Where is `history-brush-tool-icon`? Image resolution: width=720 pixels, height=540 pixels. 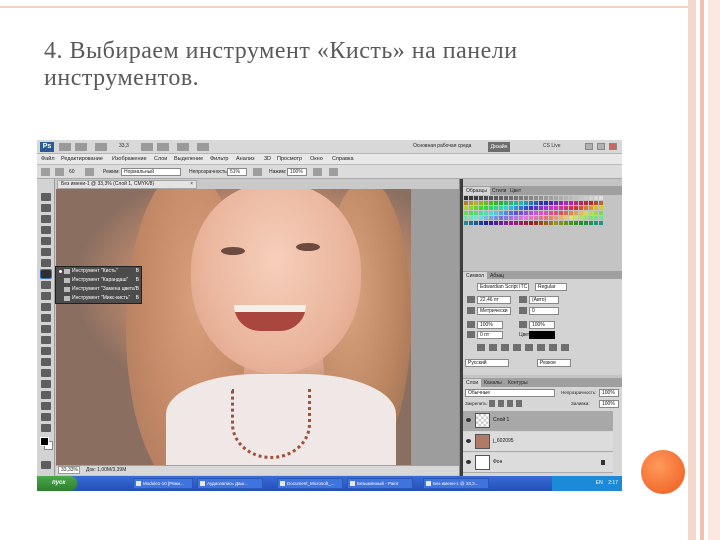 history-brush-tool-icon is located at coordinates (46, 296).